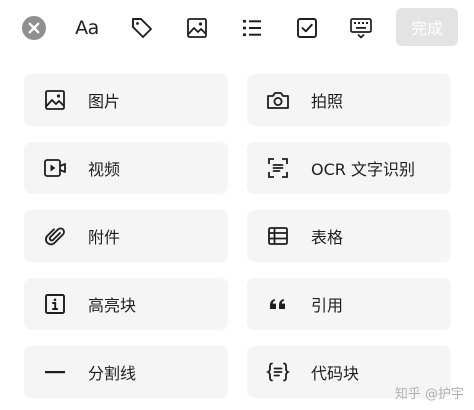  Describe the element at coordinates (55, 168) in the screenshot. I see `video-icon` at that location.